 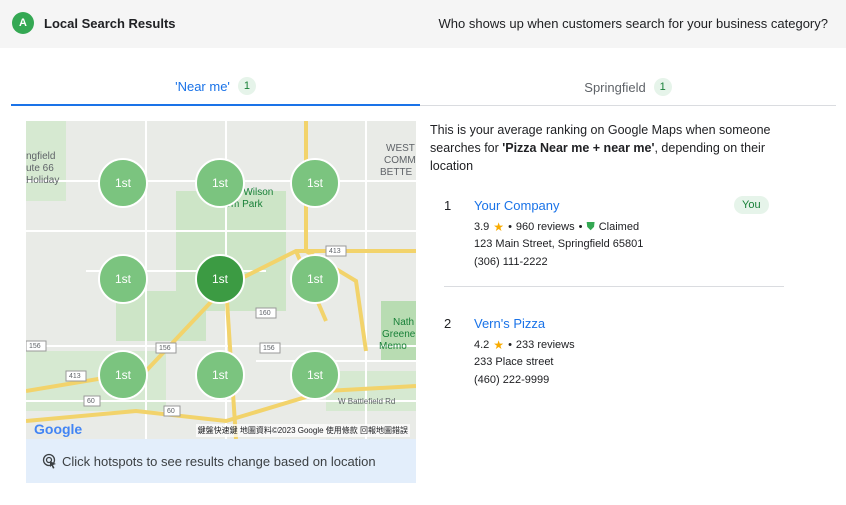 I want to click on phone: (460) 222-9999, so click(x=512, y=380).